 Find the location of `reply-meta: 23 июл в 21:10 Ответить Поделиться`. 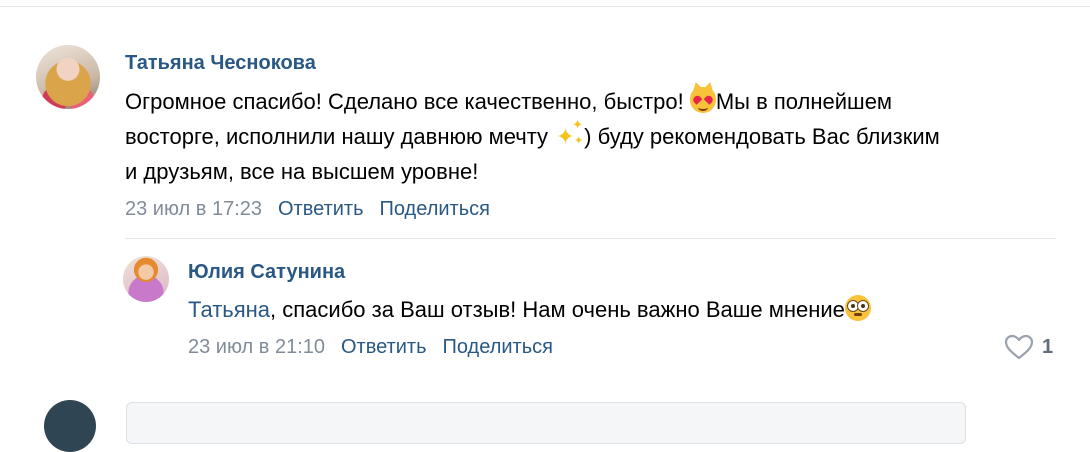

reply-meta: 23 июл в 21:10 Ответить Поделиться is located at coordinates (370, 347).